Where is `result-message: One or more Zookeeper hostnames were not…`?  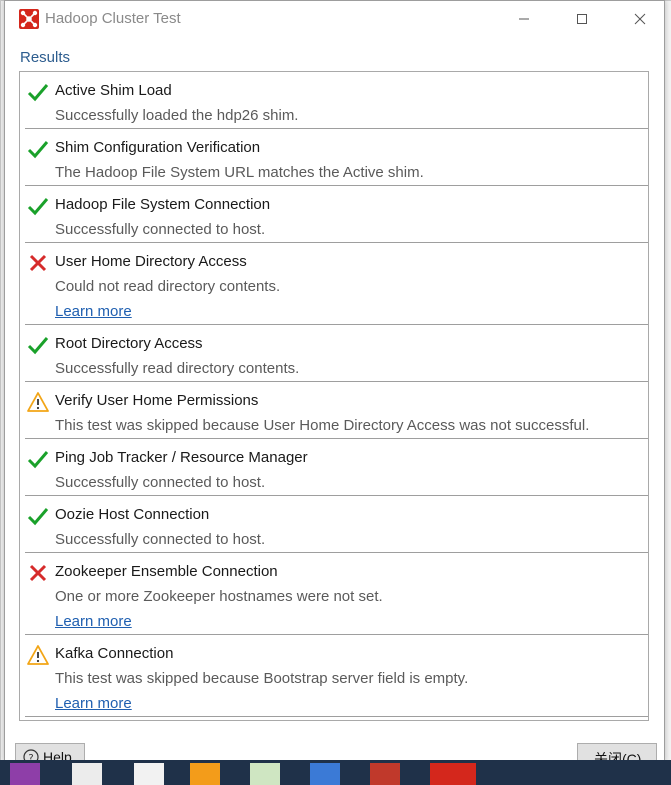 result-message: One or more Zookeeper hostnames were not… is located at coordinates (219, 596).